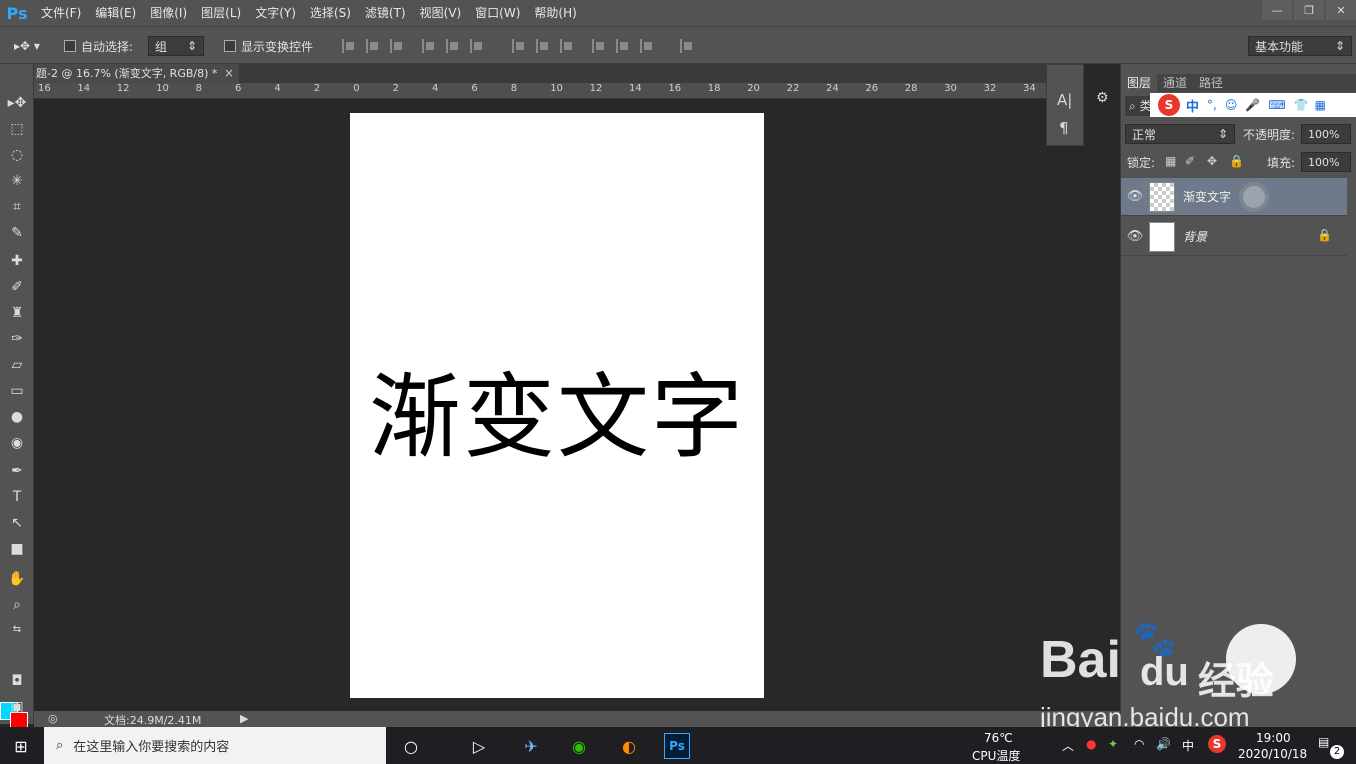 The width and height of the screenshot is (1356, 764). What do you see at coordinates (1211, 83) in the screenshot?
I see `tab-paths: 路径` at bounding box center [1211, 83].